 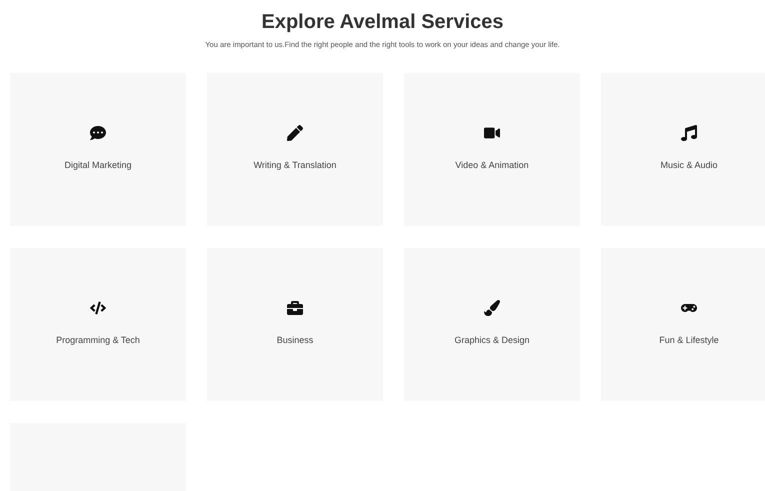 What do you see at coordinates (98, 324) in the screenshot?
I see `service-card: Programming & Tech` at bounding box center [98, 324].